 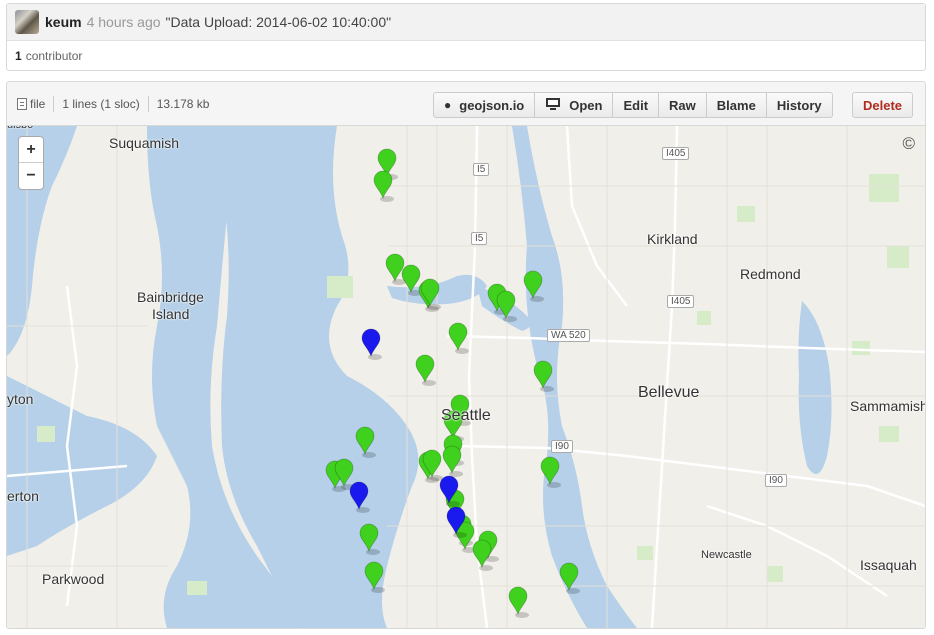 I want to click on delete-label: Delete, so click(x=883, y=105).